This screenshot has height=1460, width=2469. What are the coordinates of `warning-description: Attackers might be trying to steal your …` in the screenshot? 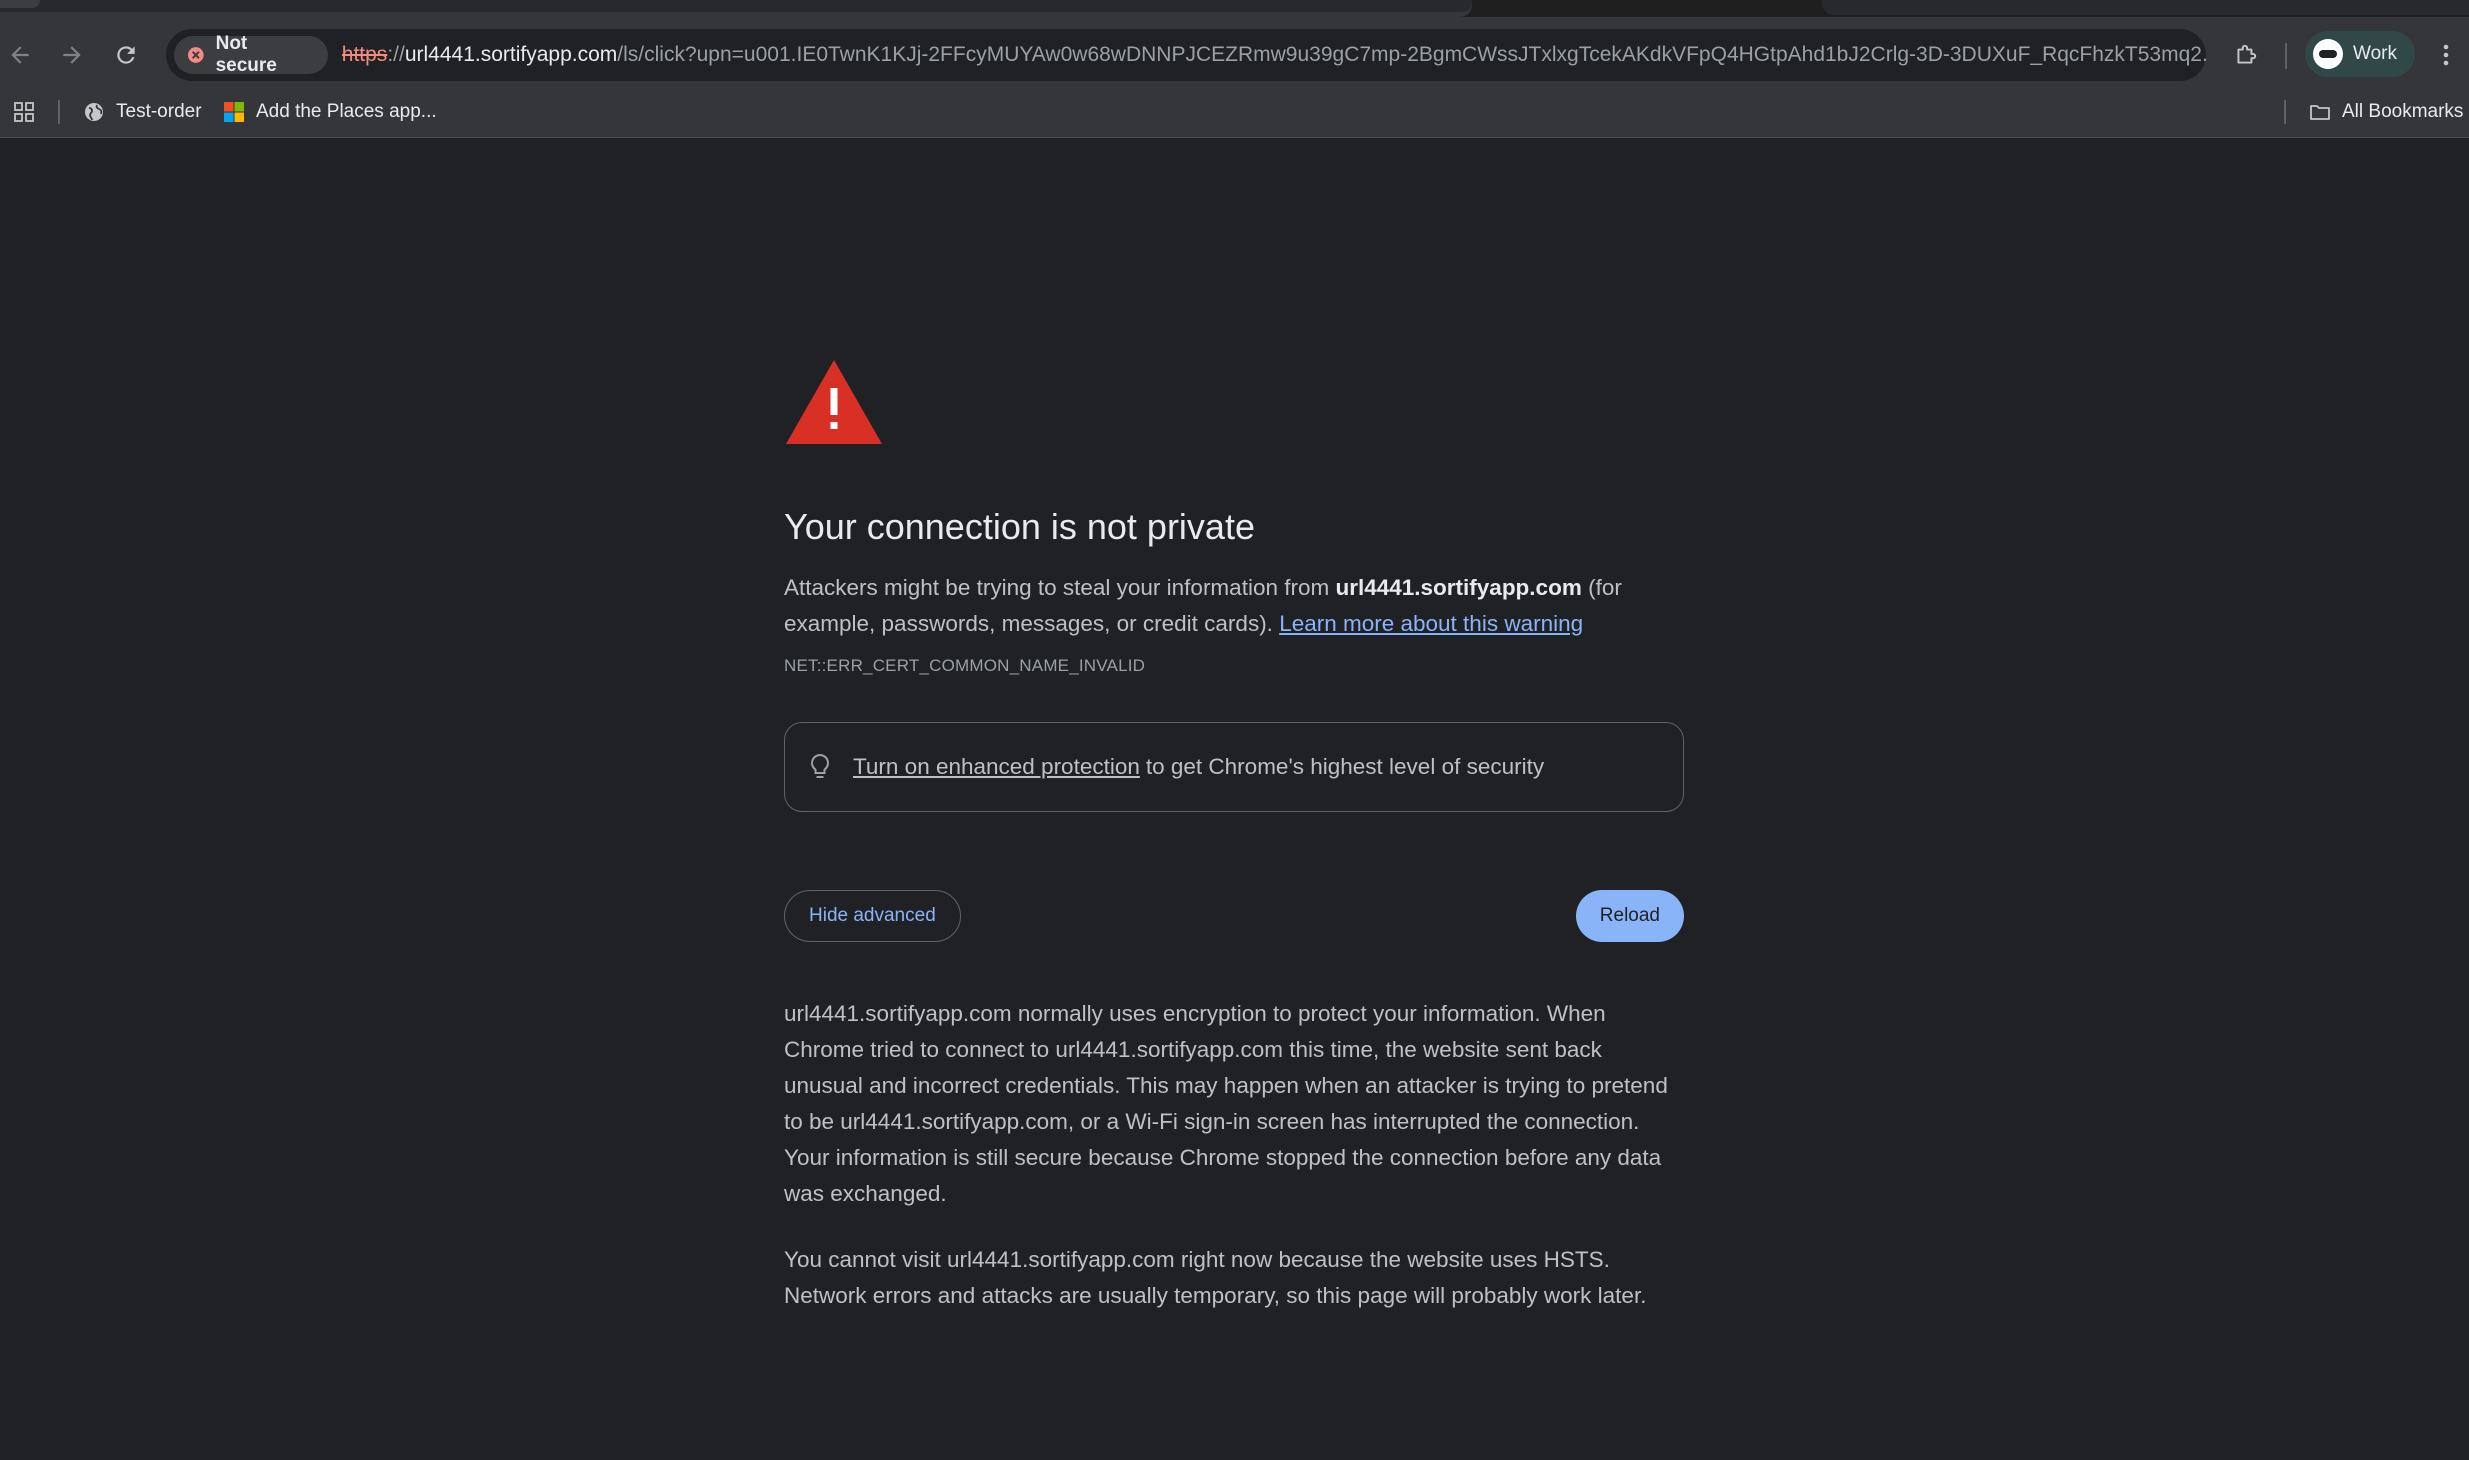 It's located at (1234, 606).